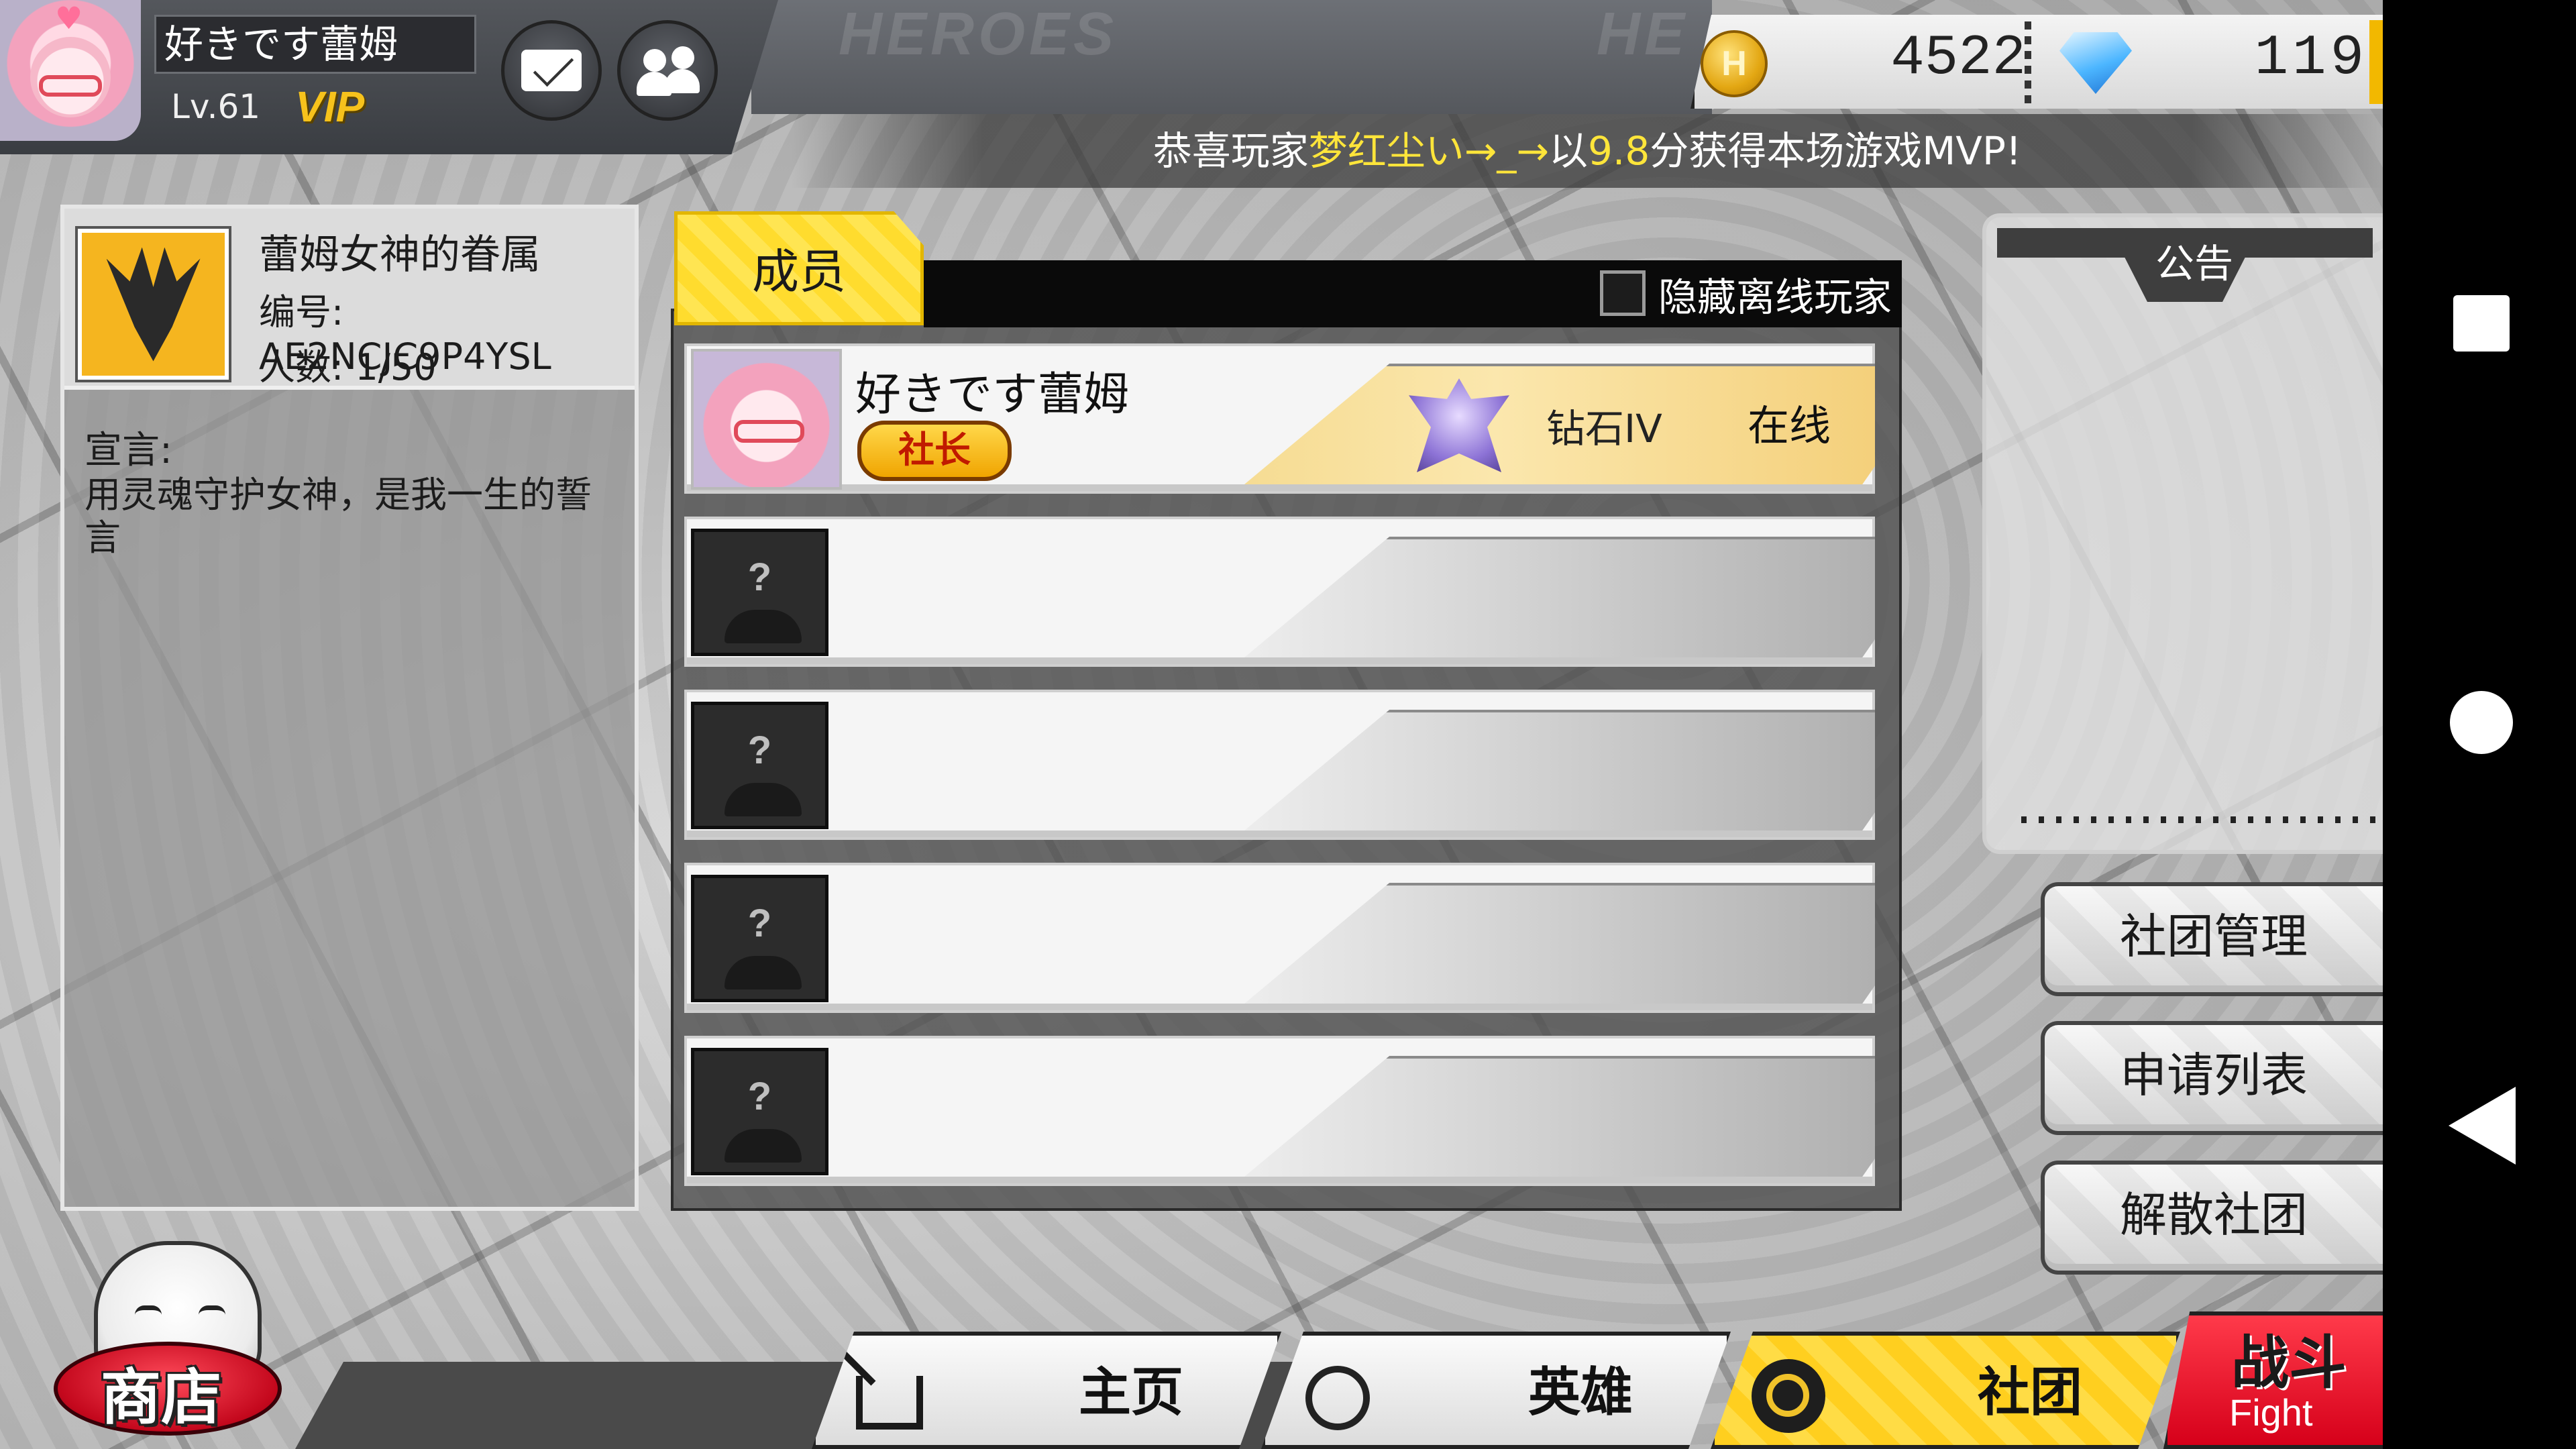 The height and width of the screenshot is (1449, 2576). I want to click on application-list-button: 申请列表, so click(2212, 1078).